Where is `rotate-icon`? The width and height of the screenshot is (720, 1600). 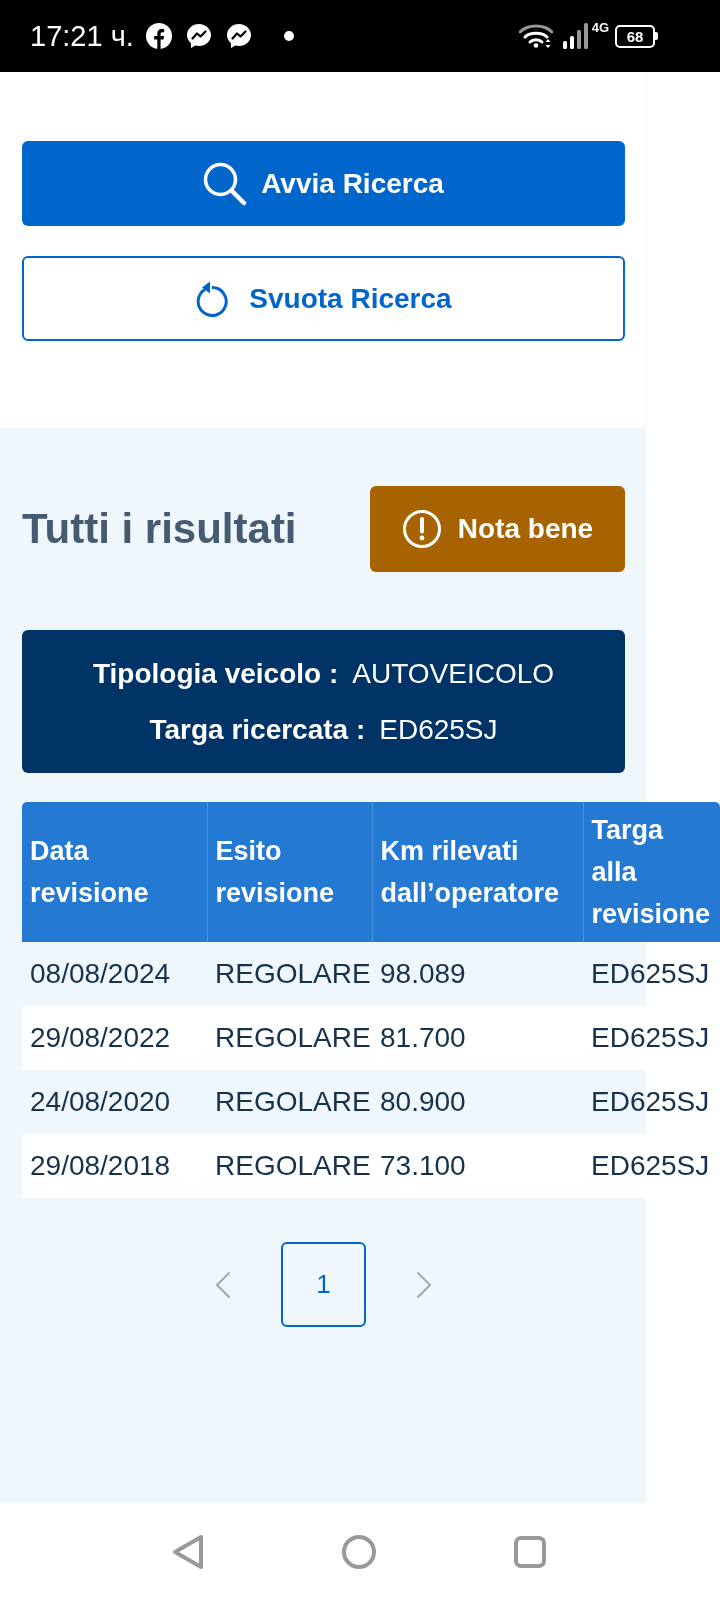
rotate-icon is located at coordinates (212, 298).